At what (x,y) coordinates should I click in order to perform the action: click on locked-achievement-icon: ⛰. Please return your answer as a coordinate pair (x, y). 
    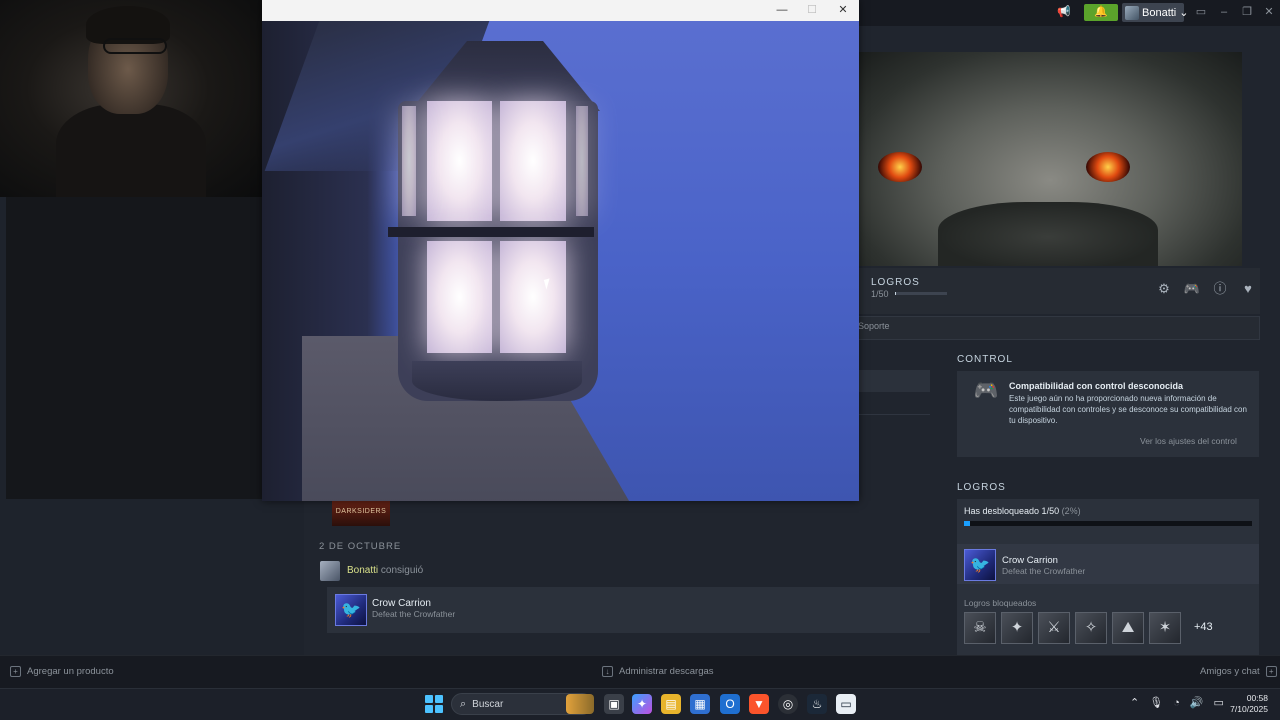
    Looking at the image, I should click on (1128, 628).